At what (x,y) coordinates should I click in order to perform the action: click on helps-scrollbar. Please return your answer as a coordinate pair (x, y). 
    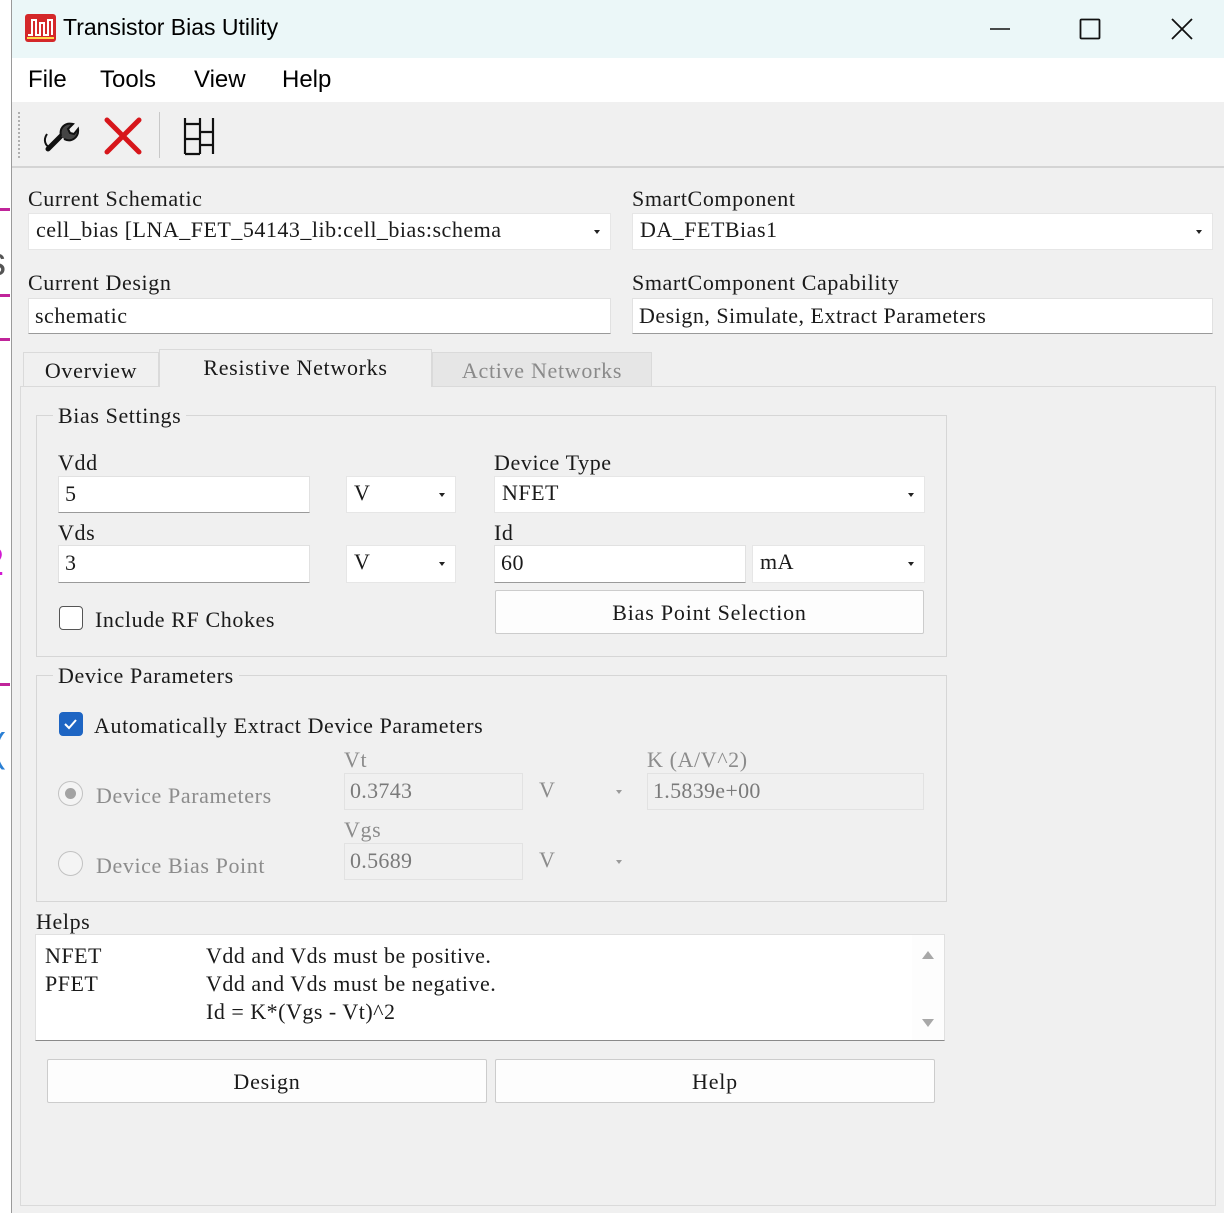
    Looking at the image, I should click on (928, 987).